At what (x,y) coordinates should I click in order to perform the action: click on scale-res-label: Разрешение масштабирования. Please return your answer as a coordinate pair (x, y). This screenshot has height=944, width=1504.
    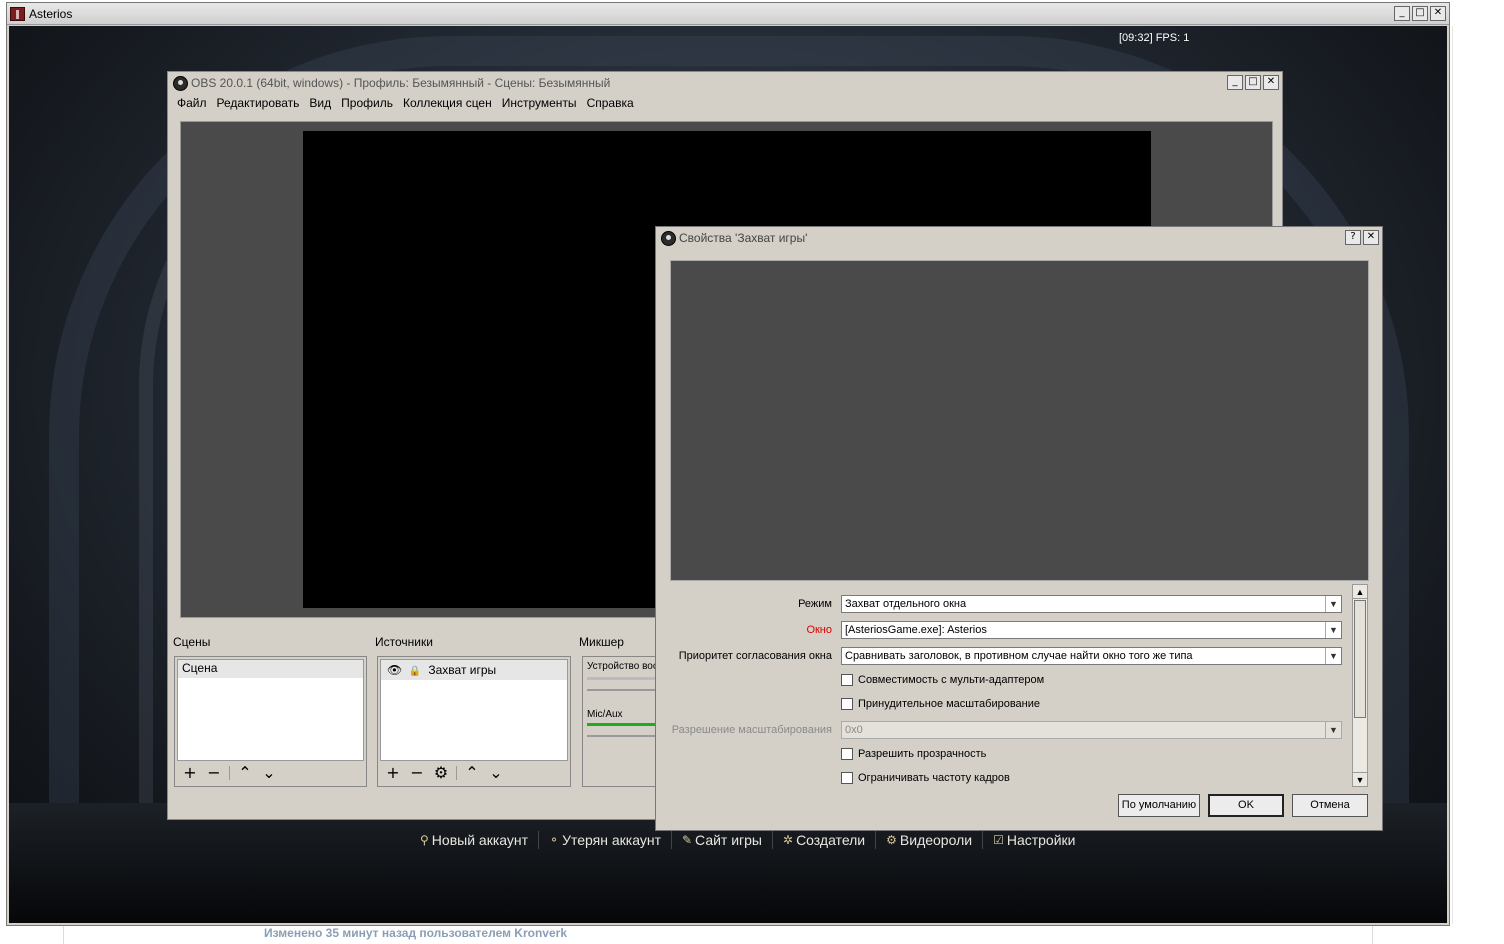
    Looking at the image, I should click on (751, 730).